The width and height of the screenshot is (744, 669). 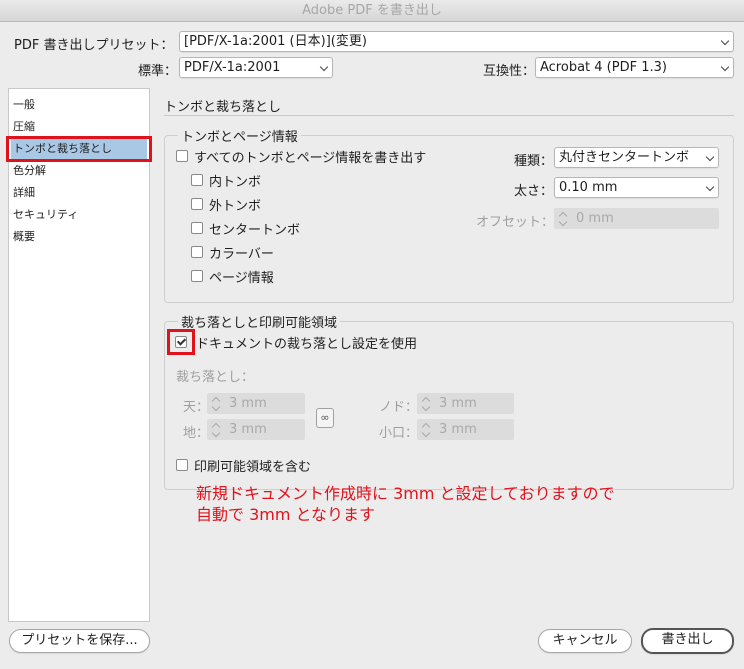 What do you see at coordinates (624, 157) in the screenshot?
I see `mark-type-value: 丸付きセンタートンボ` at bounding box center [624, 157].